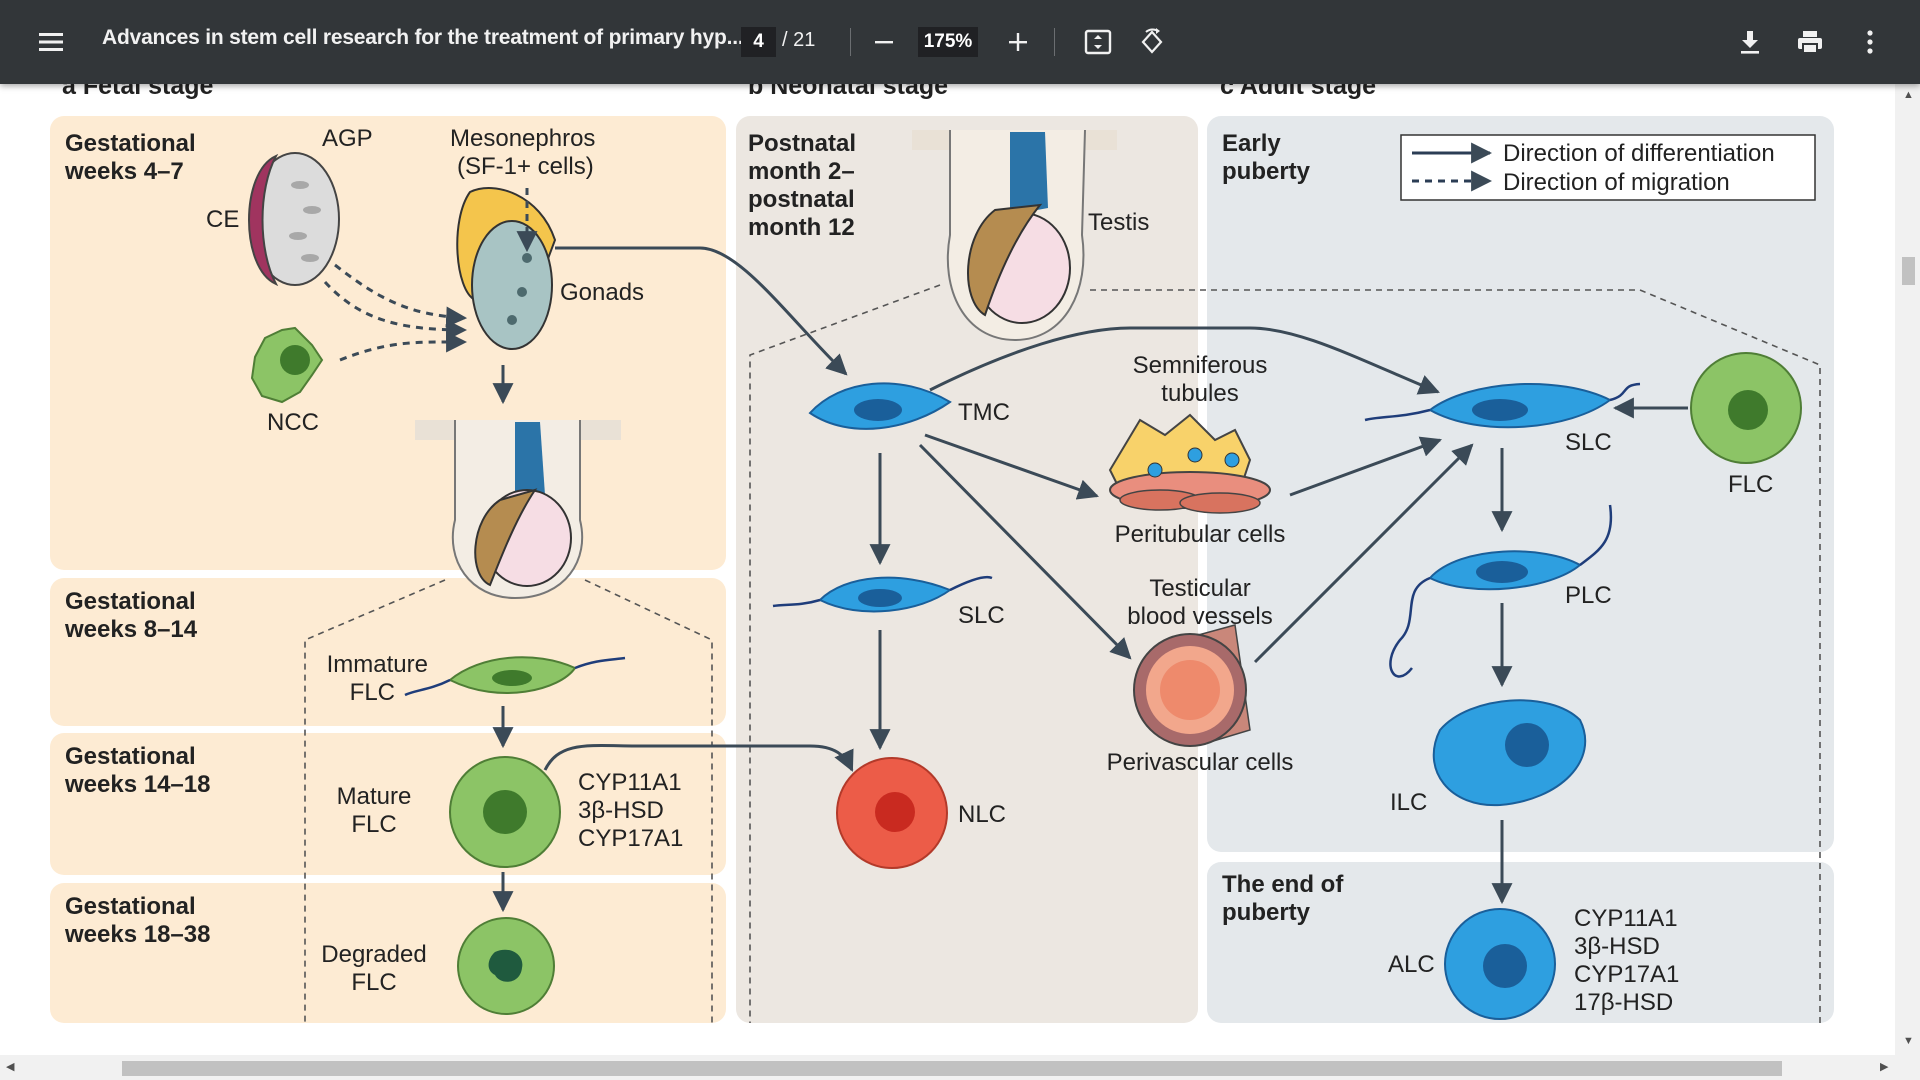  I want to click on horizontal-scroll-thumb, so click(952, 1068).